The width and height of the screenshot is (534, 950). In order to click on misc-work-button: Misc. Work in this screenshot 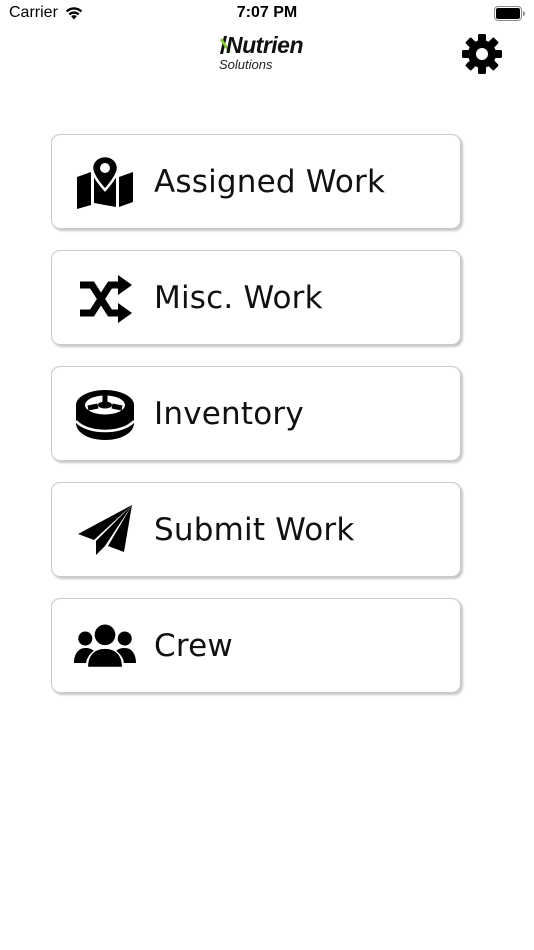, I will do `click(256, 297)`.